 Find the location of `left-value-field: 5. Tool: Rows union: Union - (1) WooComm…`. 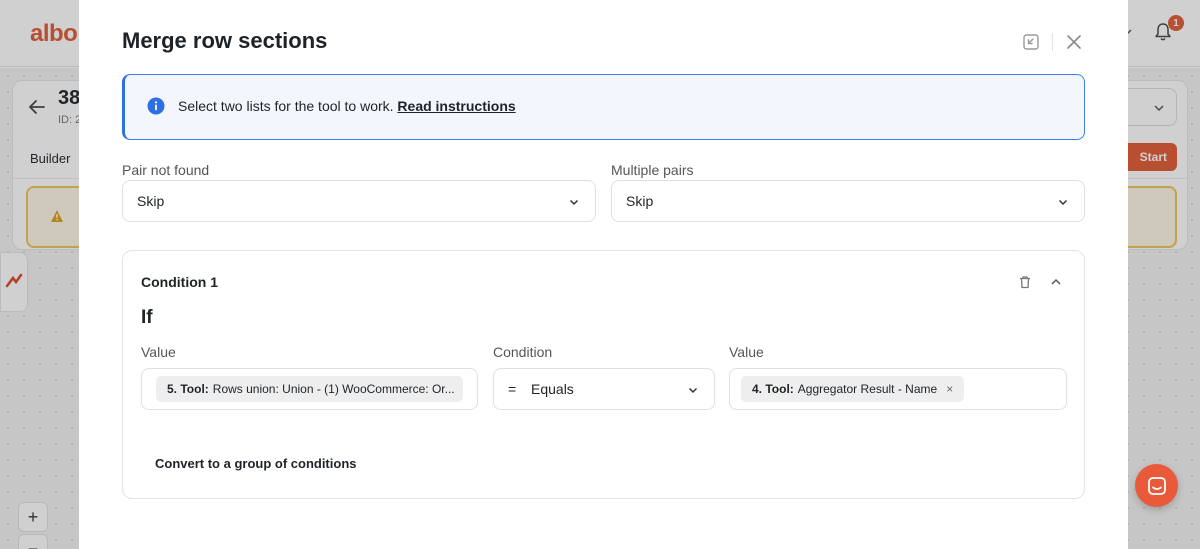

left-value-field: 5. Tool: Rows union: Union - (1) WooComm… is located at coordinates (309, 389).